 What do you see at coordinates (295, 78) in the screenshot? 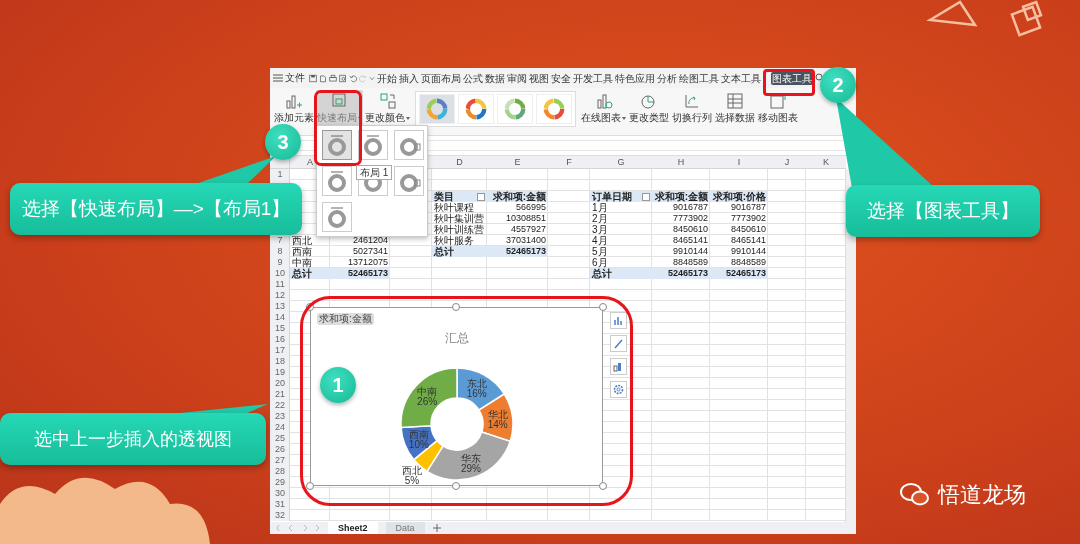
I see `file-menu: 文件` at bounding box center [295, 78].